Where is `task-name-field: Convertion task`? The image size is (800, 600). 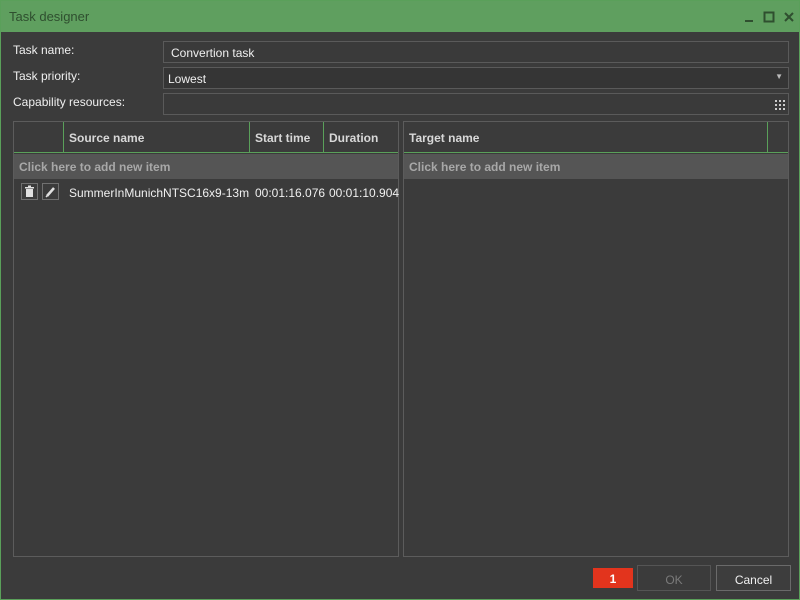
task-name-field: Convertion task is located at coordinates (476, 52).